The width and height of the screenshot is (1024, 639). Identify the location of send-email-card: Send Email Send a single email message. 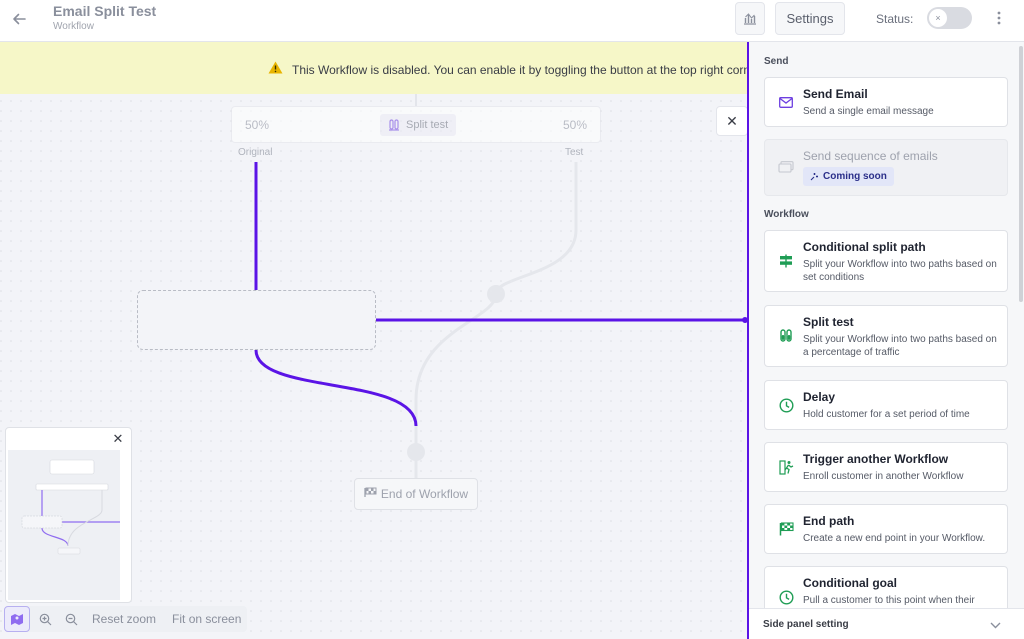
(886, 102).